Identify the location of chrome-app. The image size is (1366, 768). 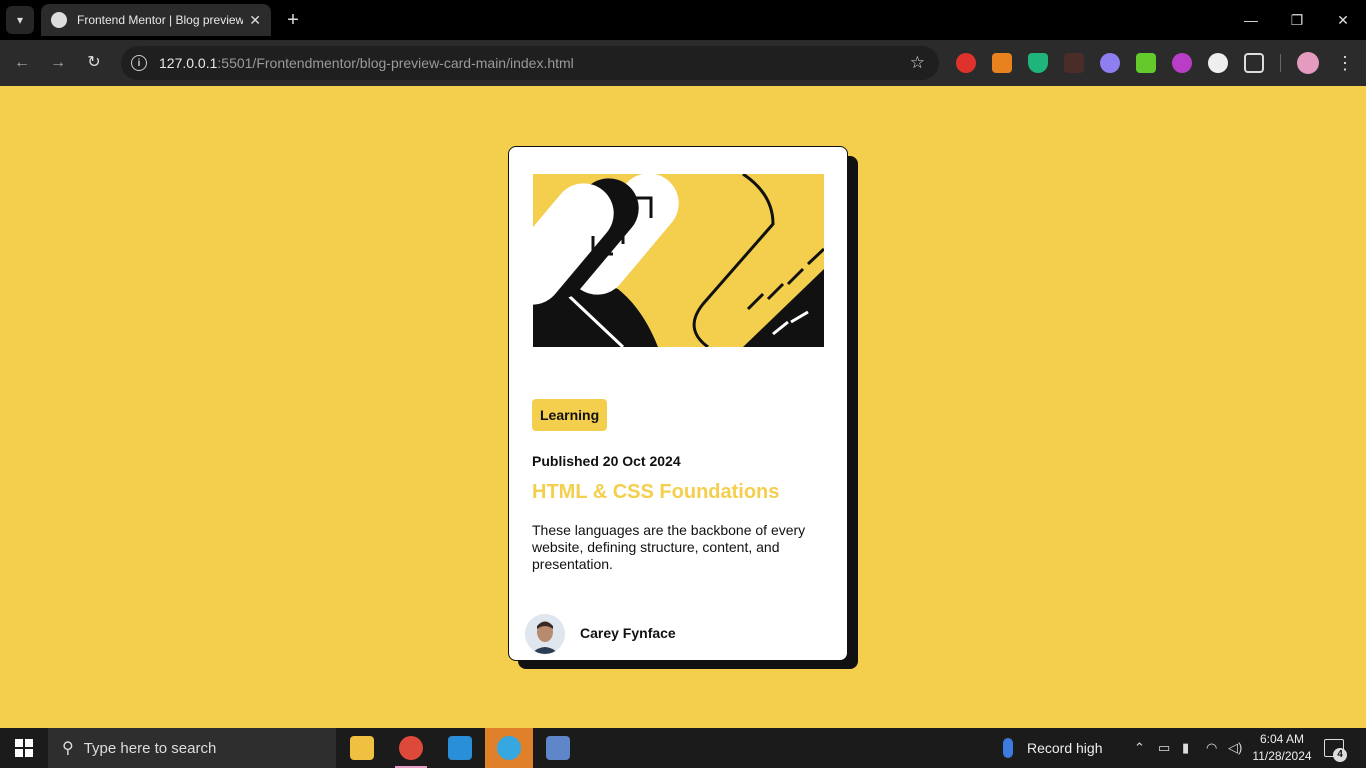
(411, 748).